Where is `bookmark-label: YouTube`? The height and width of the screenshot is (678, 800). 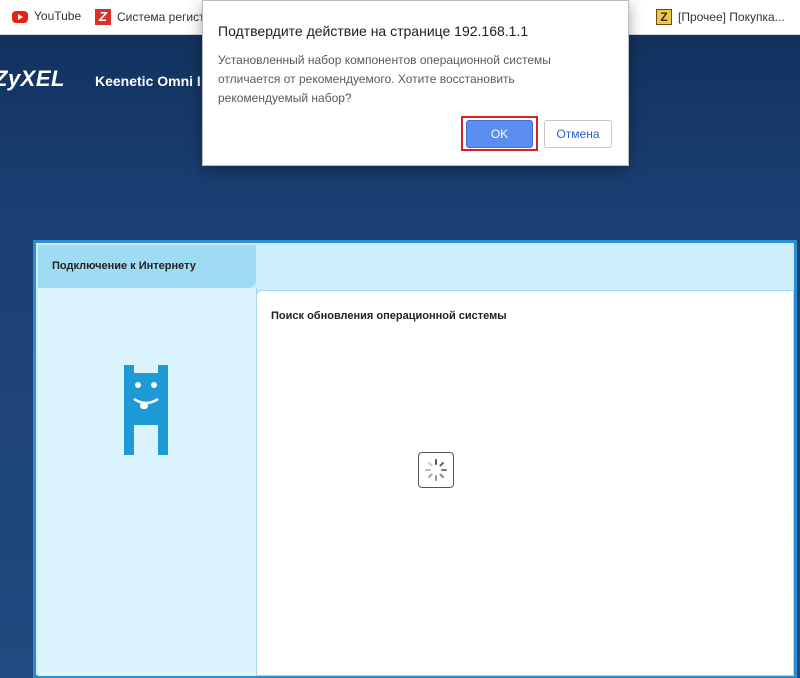
bookmark-label: YouTube is located at coordinates (58, 16).